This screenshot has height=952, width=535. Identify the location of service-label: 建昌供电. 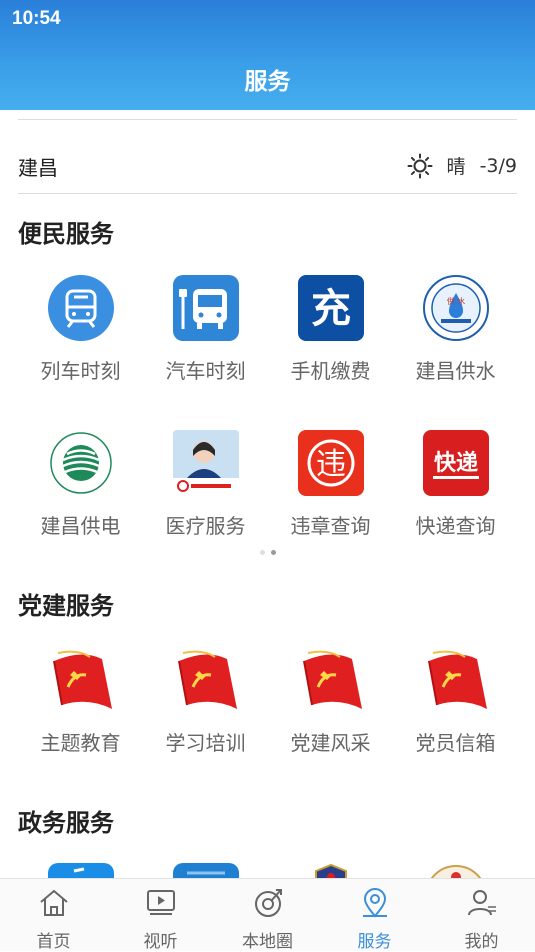
(80, 526).